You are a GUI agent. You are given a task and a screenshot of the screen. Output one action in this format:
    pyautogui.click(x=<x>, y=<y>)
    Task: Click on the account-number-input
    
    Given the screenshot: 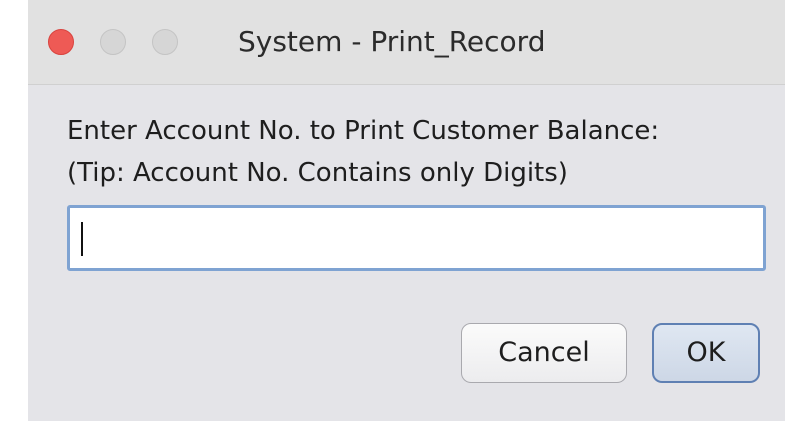 What is the action you would take?
    pyautogui.click(x=416, y=238)
    